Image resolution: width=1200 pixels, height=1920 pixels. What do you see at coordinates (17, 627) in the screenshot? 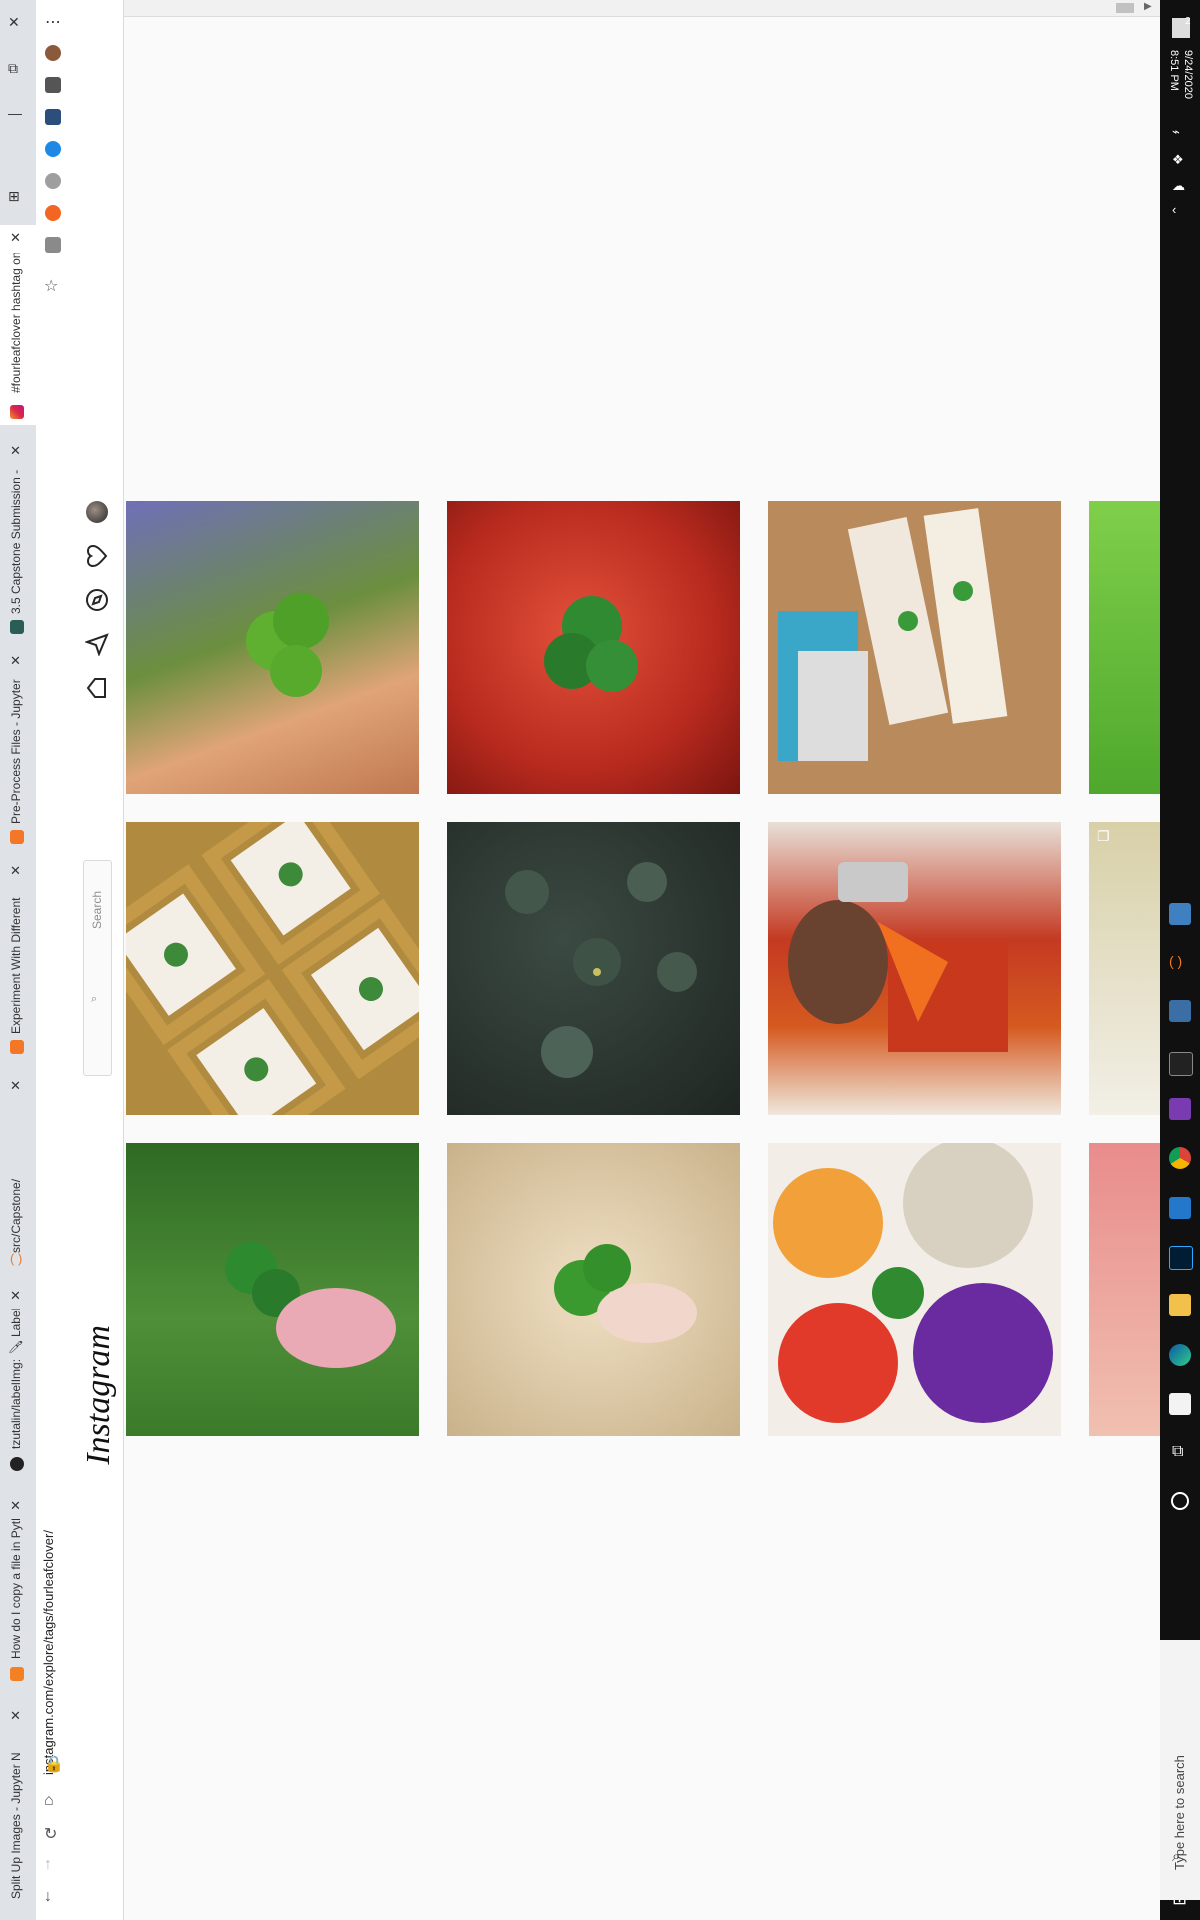
I see `favicon-icon` at bounding box center [17, 627].